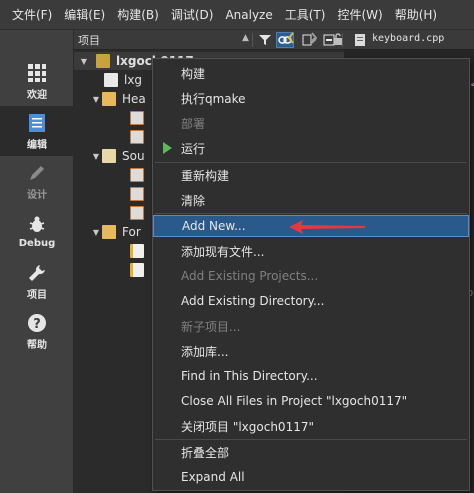  I want to click on mode-sidebar: 欢迎 编辑 设计 Debug 项目 ? 帮助, so click(37, 261).